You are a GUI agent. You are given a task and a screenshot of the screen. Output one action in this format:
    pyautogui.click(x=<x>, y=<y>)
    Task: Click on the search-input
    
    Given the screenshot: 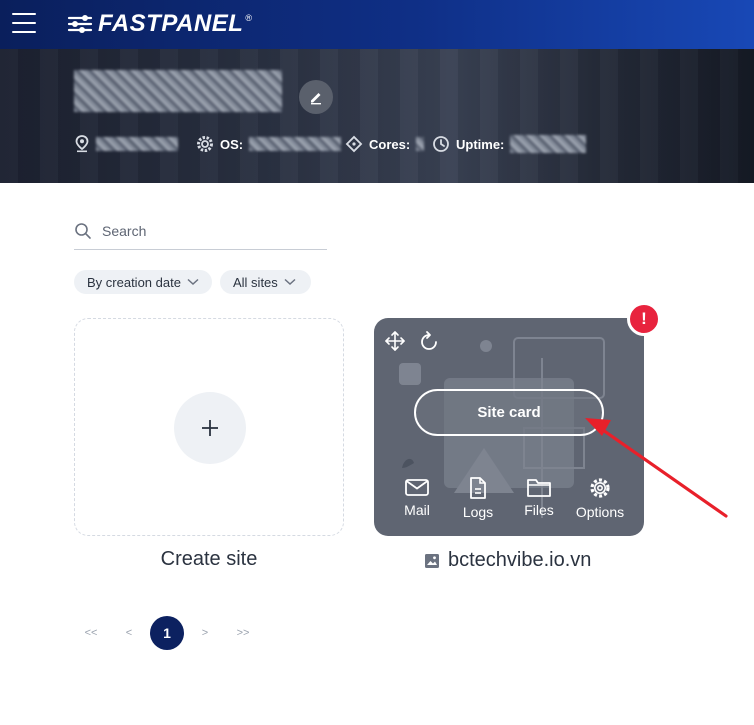 What is the action you would take?
    pyautogui.click(x=207, y=230)
    